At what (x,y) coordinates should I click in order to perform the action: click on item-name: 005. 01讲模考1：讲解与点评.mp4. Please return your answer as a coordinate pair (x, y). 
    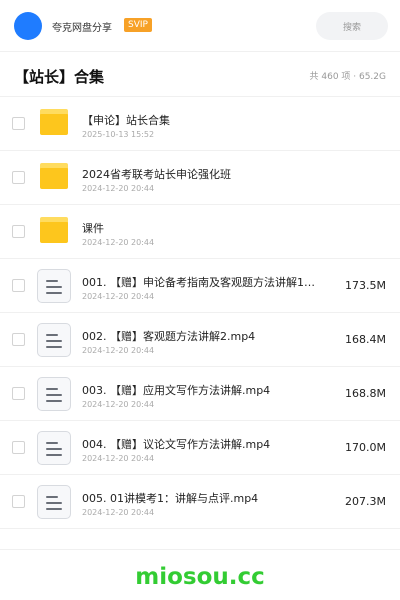
    Looking at the image, I should click on (170, 498).